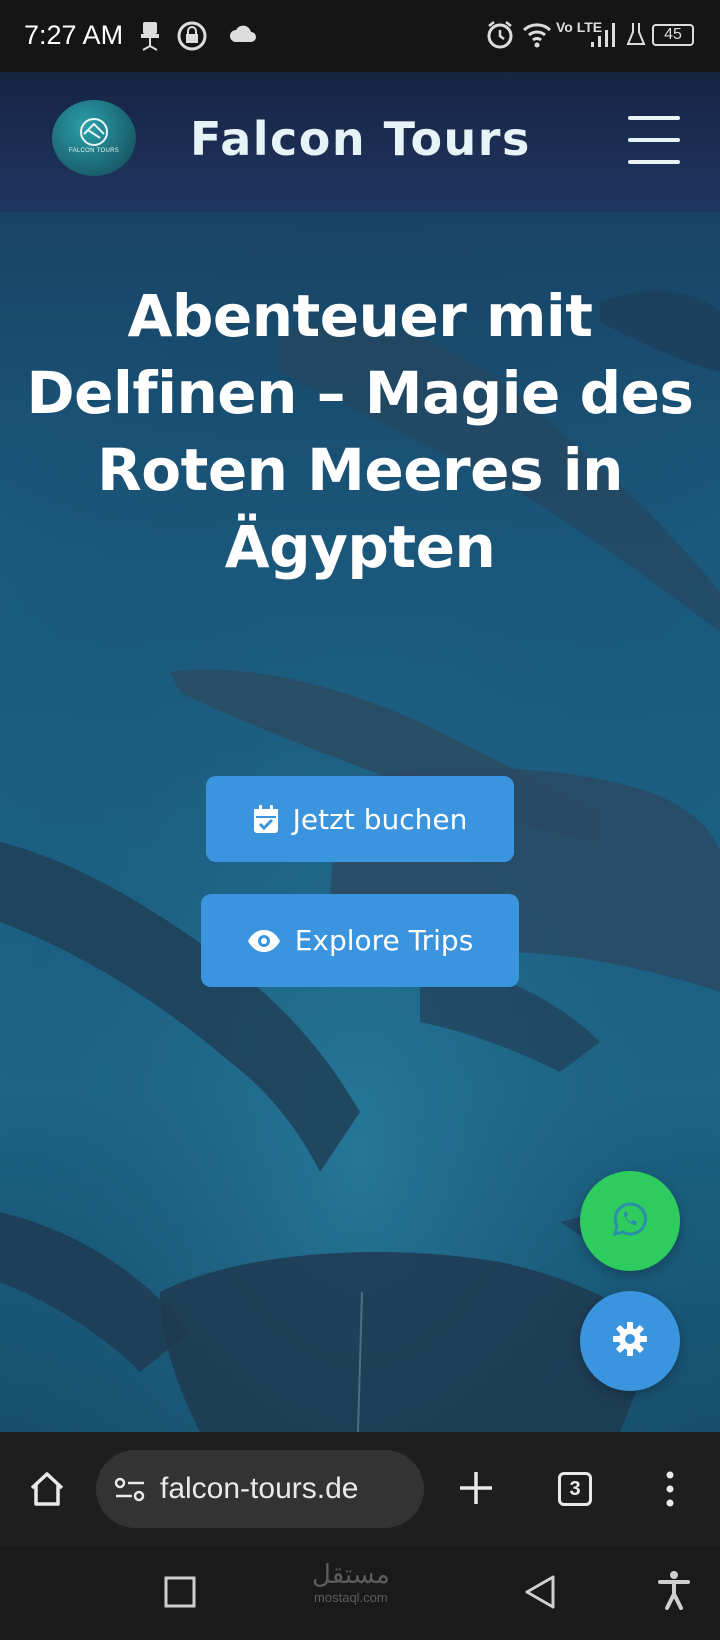 The height and width of the screenshot is (1640, 720). I want to click on home-icon, so click(47, 1491).